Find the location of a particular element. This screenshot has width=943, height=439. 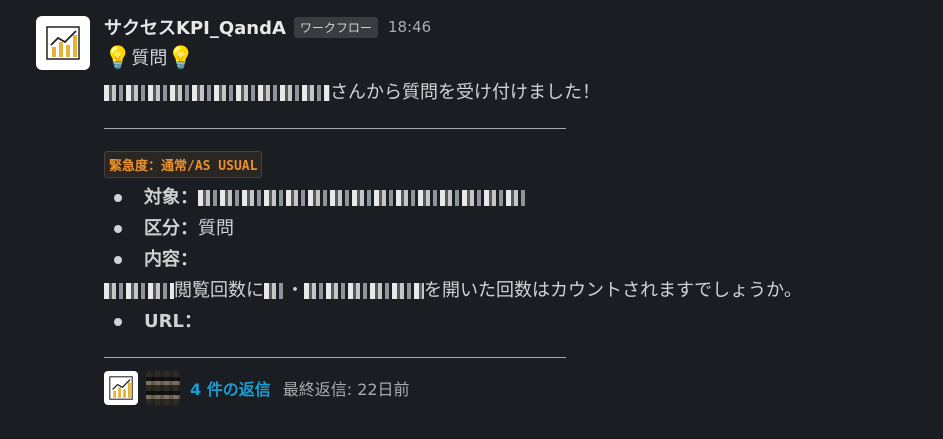

question-fields-url: URL： is located at coordinates (513, 321).